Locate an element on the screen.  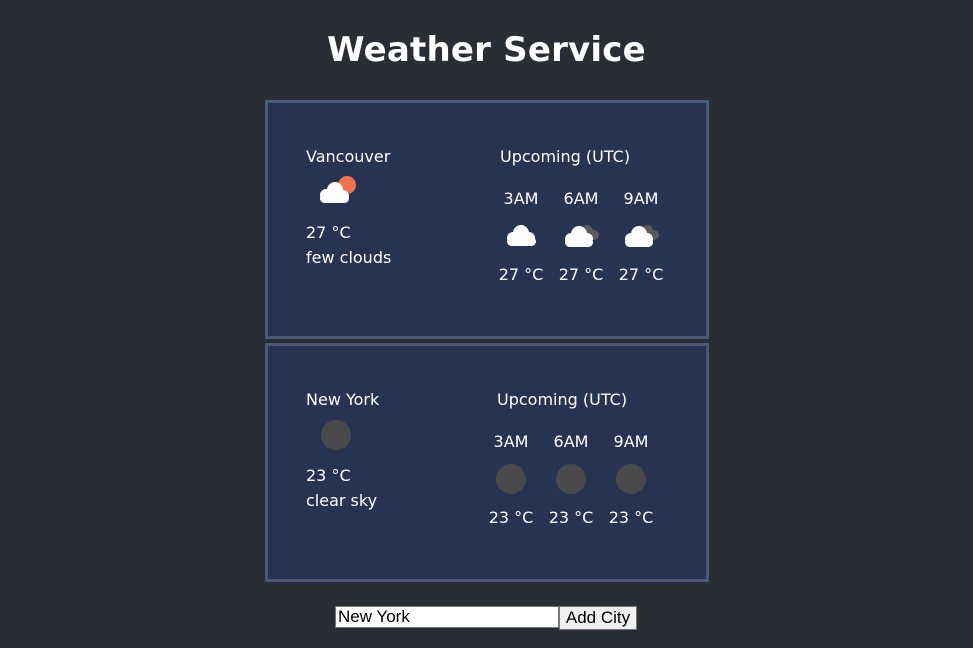
cloud-icon is located at coordinates (521, 236).